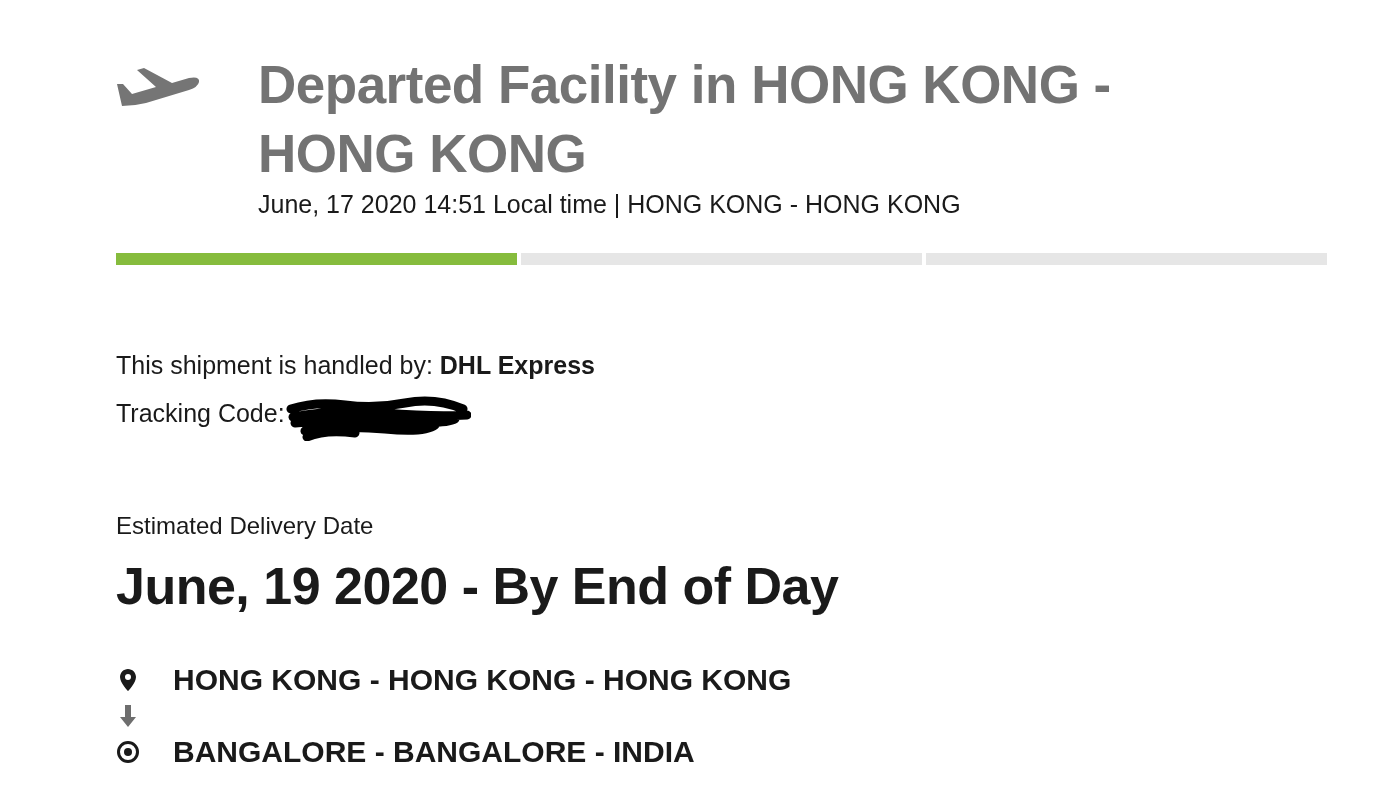 The width and height of the screenshot is (1397, 797). What do you see at coordinates (355, 365) in the screenshot?
I see `handler-text: This shipment is handled by: DHL Express` at bounding box center [355, 365].